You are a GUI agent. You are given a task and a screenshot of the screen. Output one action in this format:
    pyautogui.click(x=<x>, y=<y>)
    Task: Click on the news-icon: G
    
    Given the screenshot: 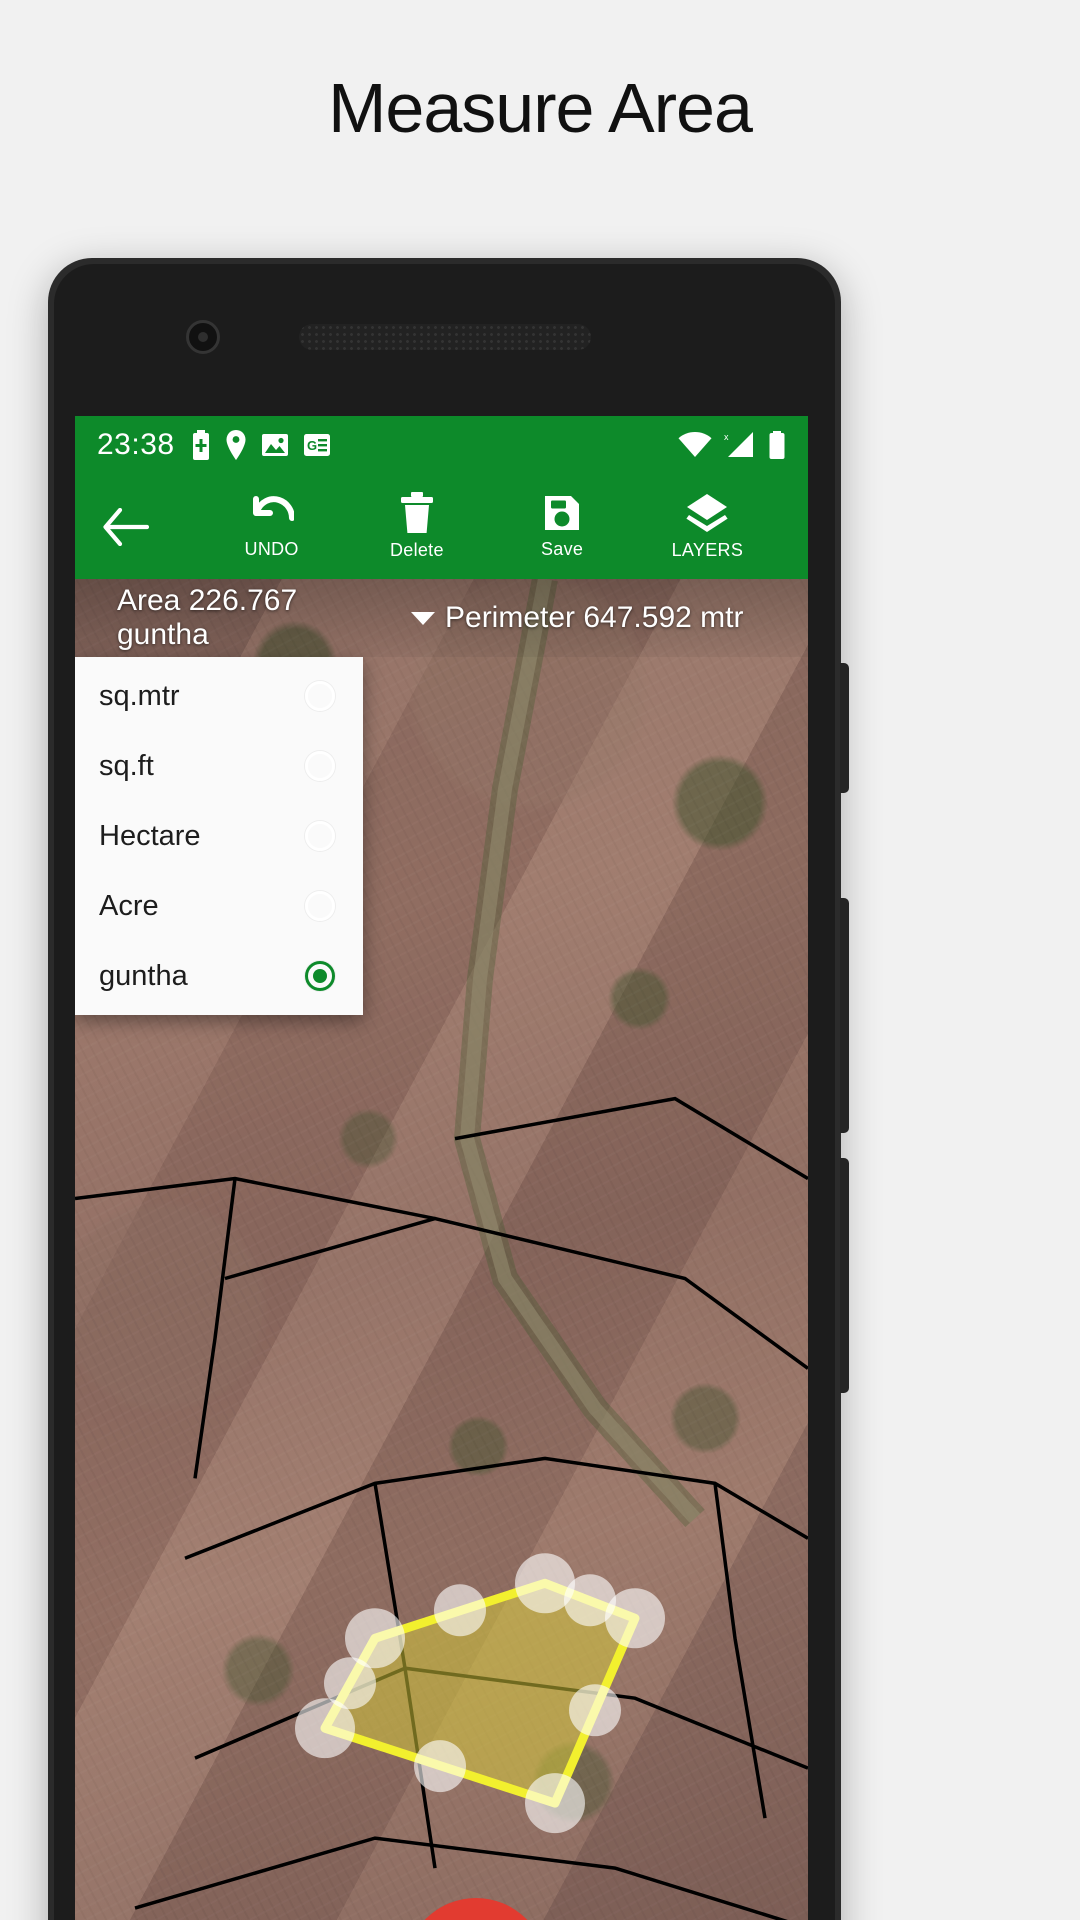 What is the action you would take?
    pyautogui.click(x=316, y=445)
    